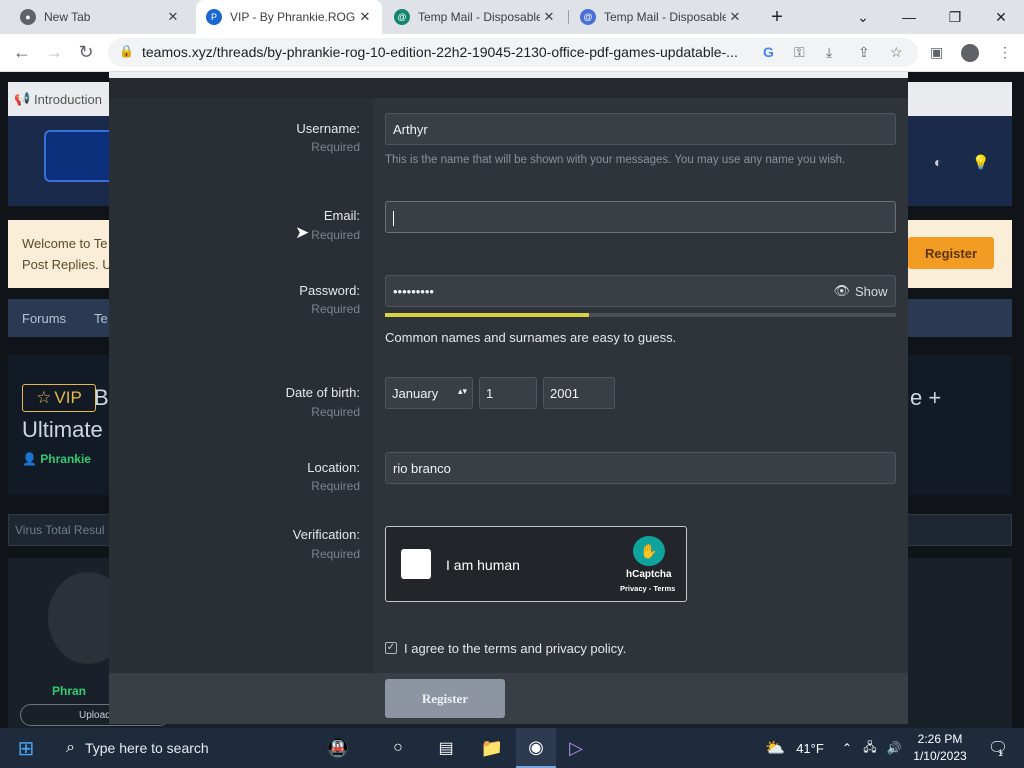 The image size is (1024, 768). Describe the element at coordinates (398, 748) in the screenshot. I see `cortana-icon: ○` at that location.